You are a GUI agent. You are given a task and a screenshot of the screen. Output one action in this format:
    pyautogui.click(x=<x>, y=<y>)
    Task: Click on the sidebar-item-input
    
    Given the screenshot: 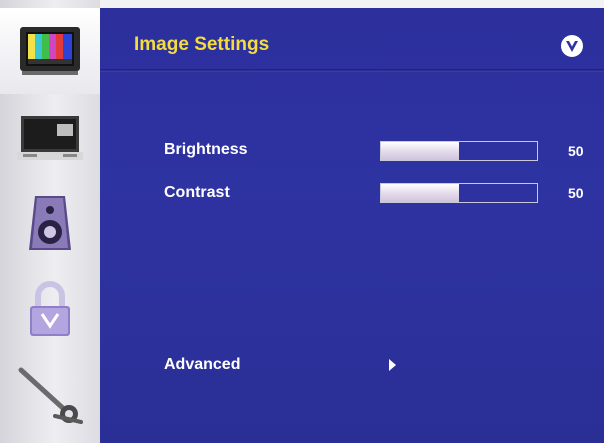 What is the action you would take?
    pyautogui.click(x=50, y=137)
    